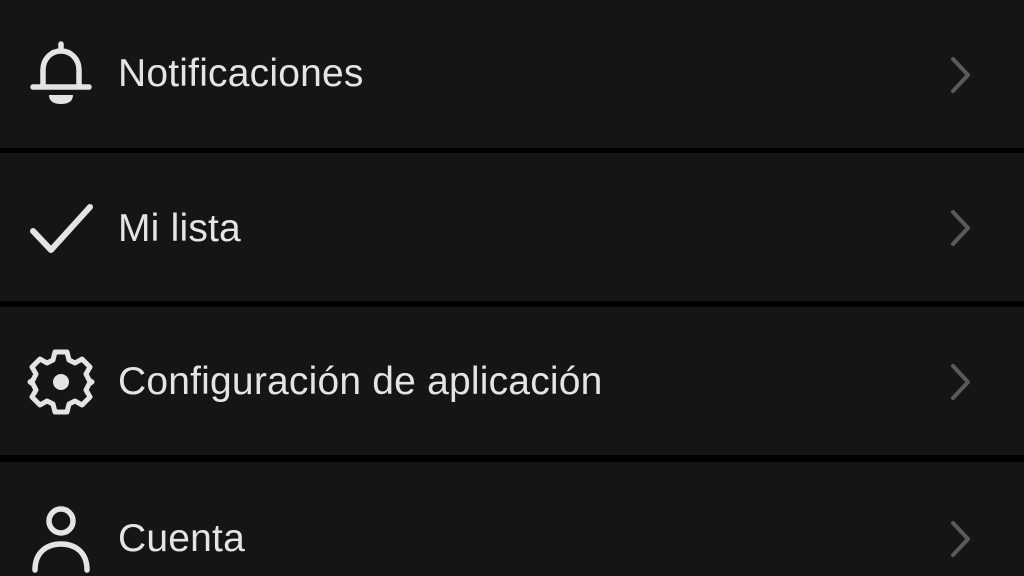 Image resolution: width=1024 pixels, height=576 pixels. What do you see at coordinates (360, 381) in the screenshot?
I see `menu-item-label: Configuración de aplicación` at bounding box center [360, 381].